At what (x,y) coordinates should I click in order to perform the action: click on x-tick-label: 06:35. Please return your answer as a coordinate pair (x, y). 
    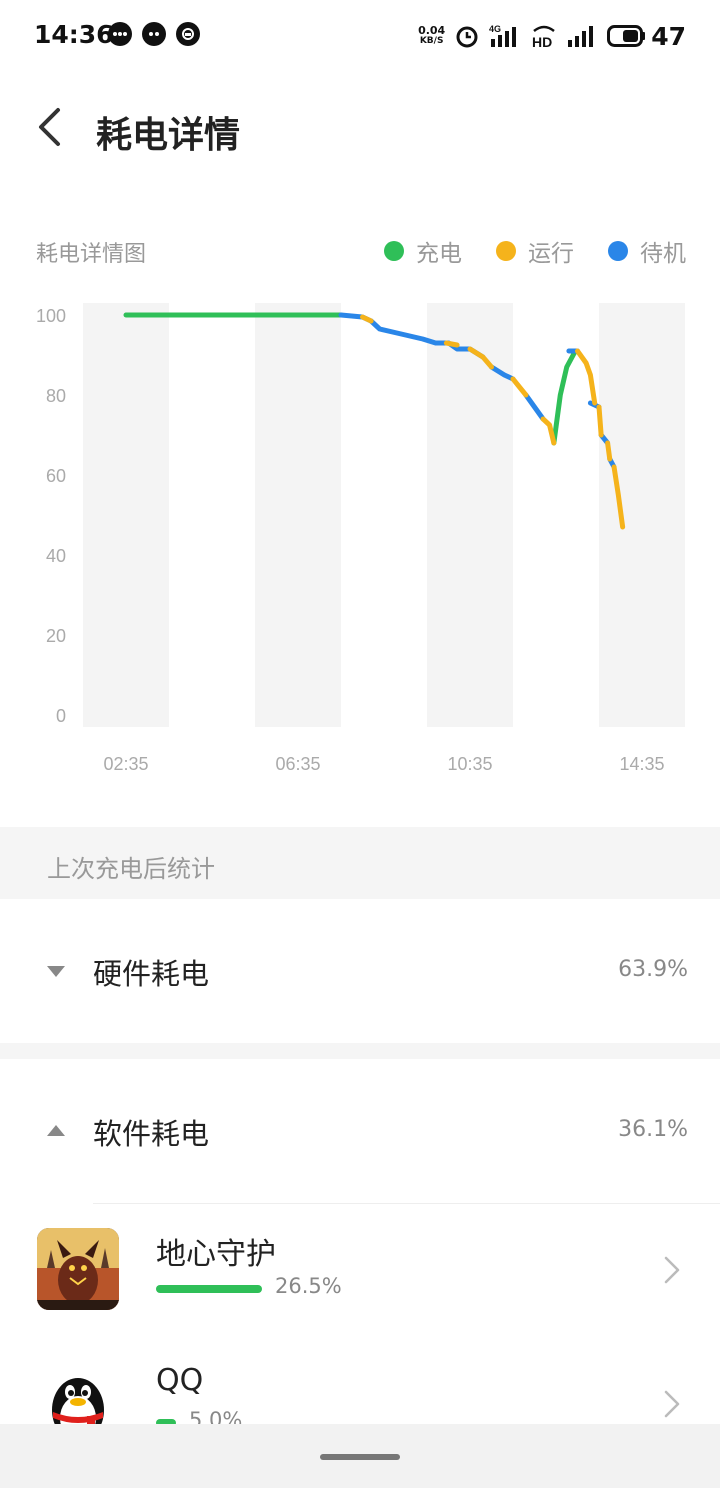
    Looking at the image, I should click on (297, 764).